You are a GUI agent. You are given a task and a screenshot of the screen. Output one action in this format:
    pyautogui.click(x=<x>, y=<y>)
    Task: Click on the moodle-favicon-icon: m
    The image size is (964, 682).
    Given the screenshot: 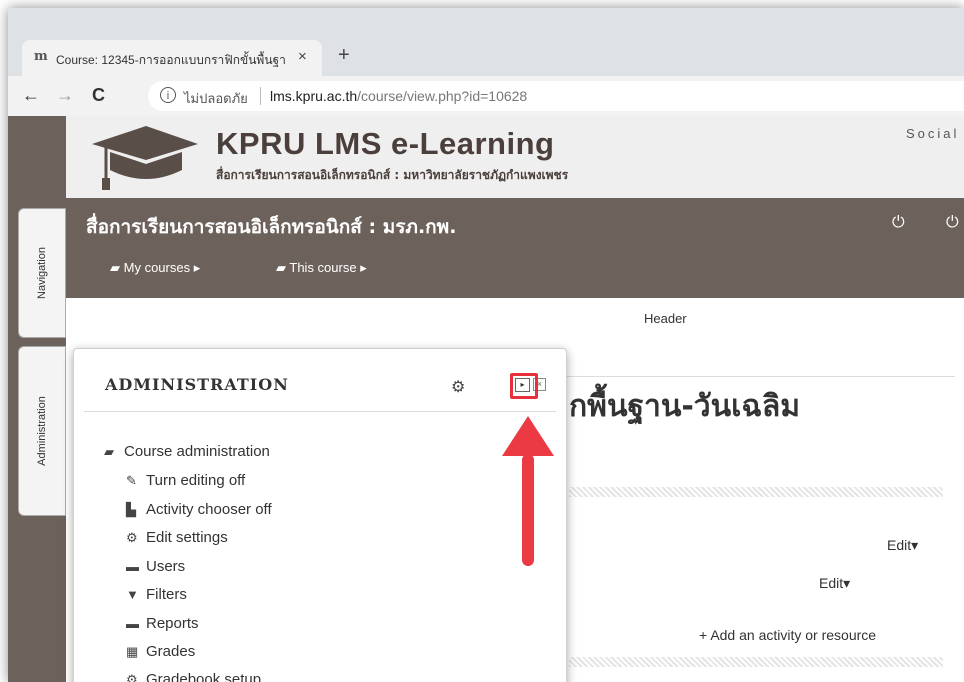 What is the action you would take?
    pyautogui.click(x=41, y=56)
    